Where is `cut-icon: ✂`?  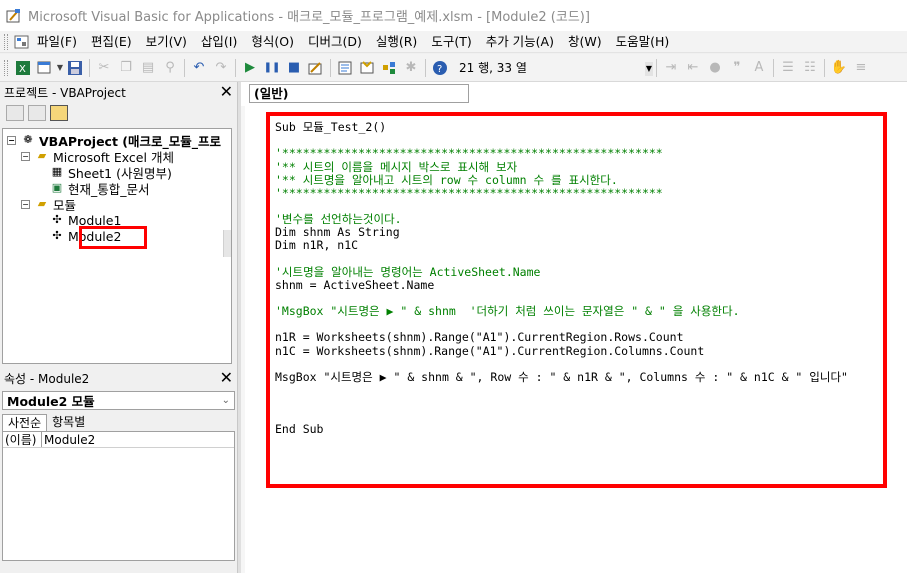
cut-icon: ✂ is located at coordinates (104, 68).